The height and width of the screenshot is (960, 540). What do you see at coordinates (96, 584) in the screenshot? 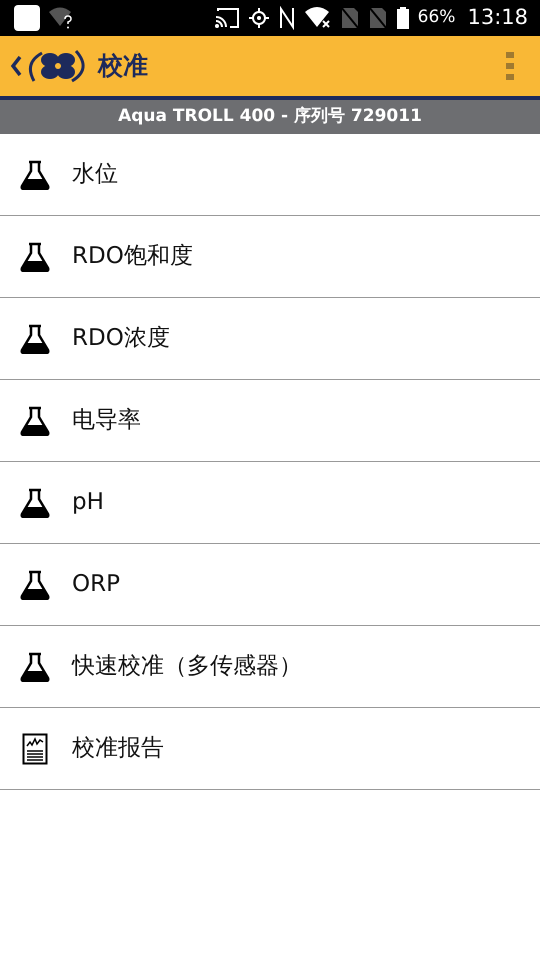
I see `menu-item: ORP` at bounding box center [96, 584].